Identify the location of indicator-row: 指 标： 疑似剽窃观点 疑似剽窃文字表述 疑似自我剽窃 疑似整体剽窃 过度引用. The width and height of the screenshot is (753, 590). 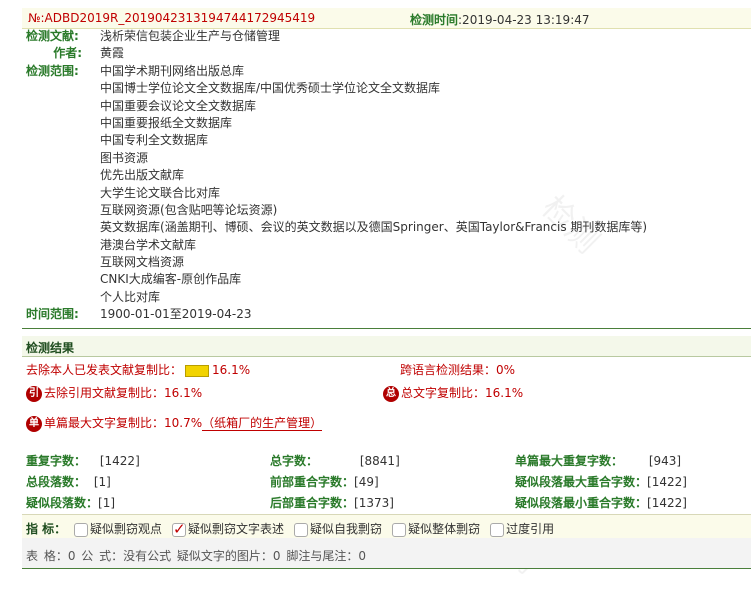
(293, 529).